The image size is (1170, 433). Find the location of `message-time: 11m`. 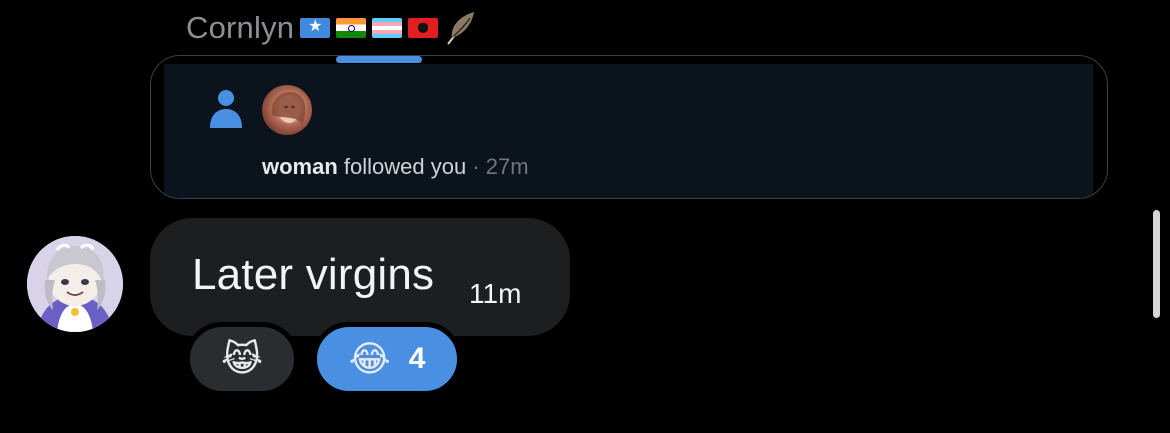

message-time: 11m is located at coordinates (495, 293).